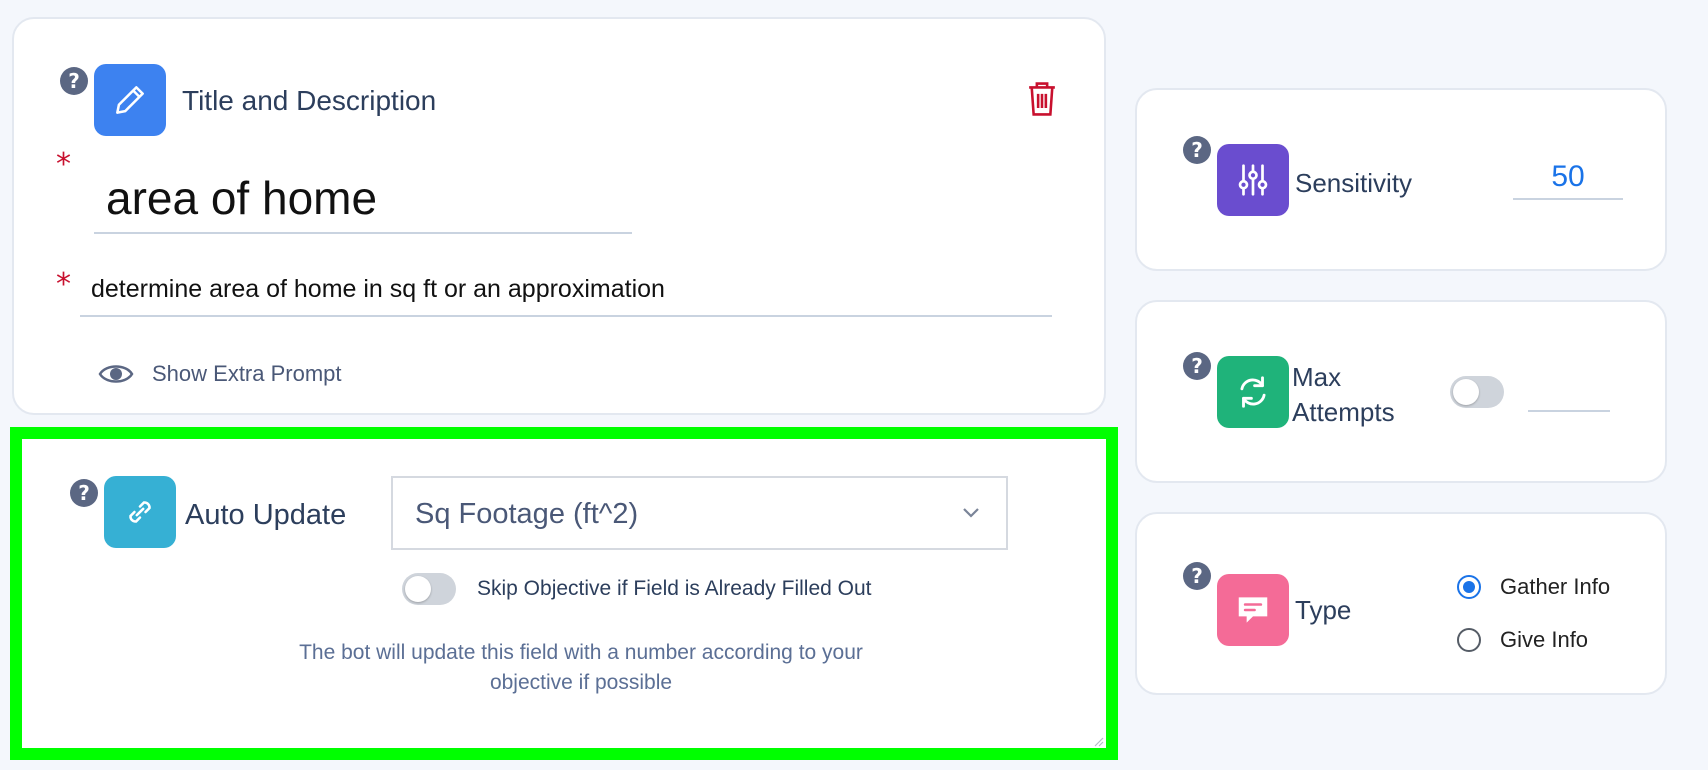  What do you see at coordinates (699, 513) in the screenshot?
I see `field-select: Sq Footage (ft^2)` at bounding box center [699, 513].